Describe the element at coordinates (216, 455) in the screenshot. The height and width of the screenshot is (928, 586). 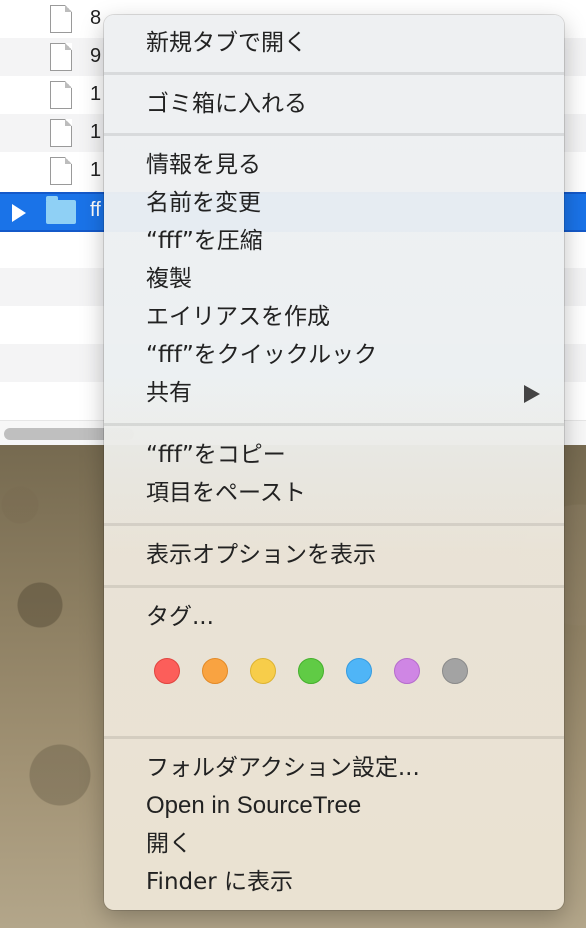
I see `menu-item-copy: “fff”をコピー` at that location.